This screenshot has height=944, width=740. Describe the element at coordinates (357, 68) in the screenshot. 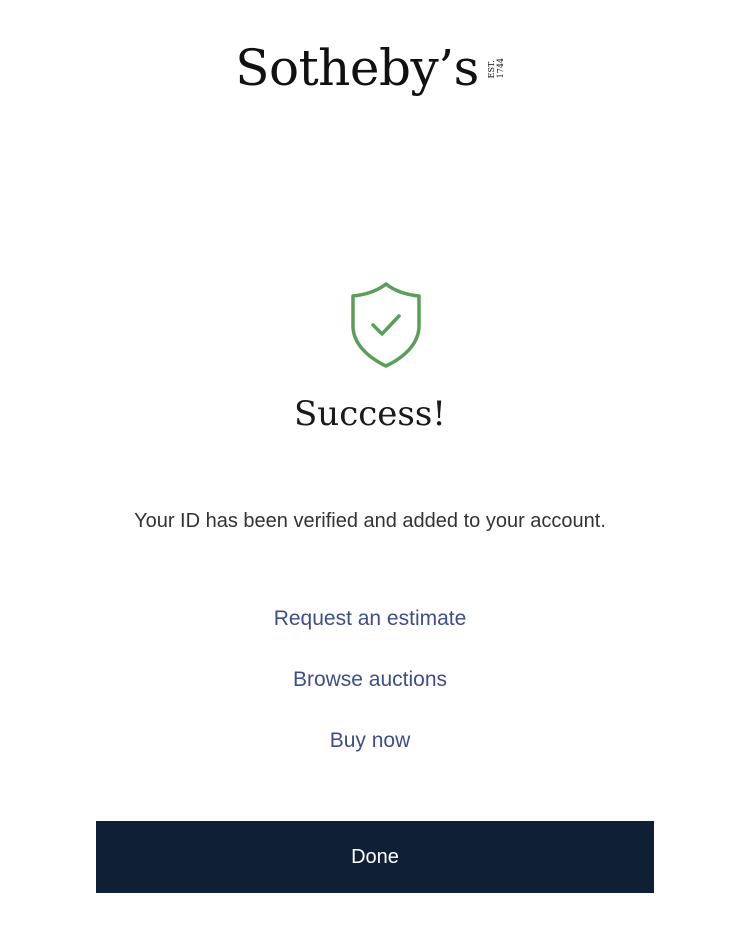

I see `brand-wordmark: Sotheby’s` at that location.